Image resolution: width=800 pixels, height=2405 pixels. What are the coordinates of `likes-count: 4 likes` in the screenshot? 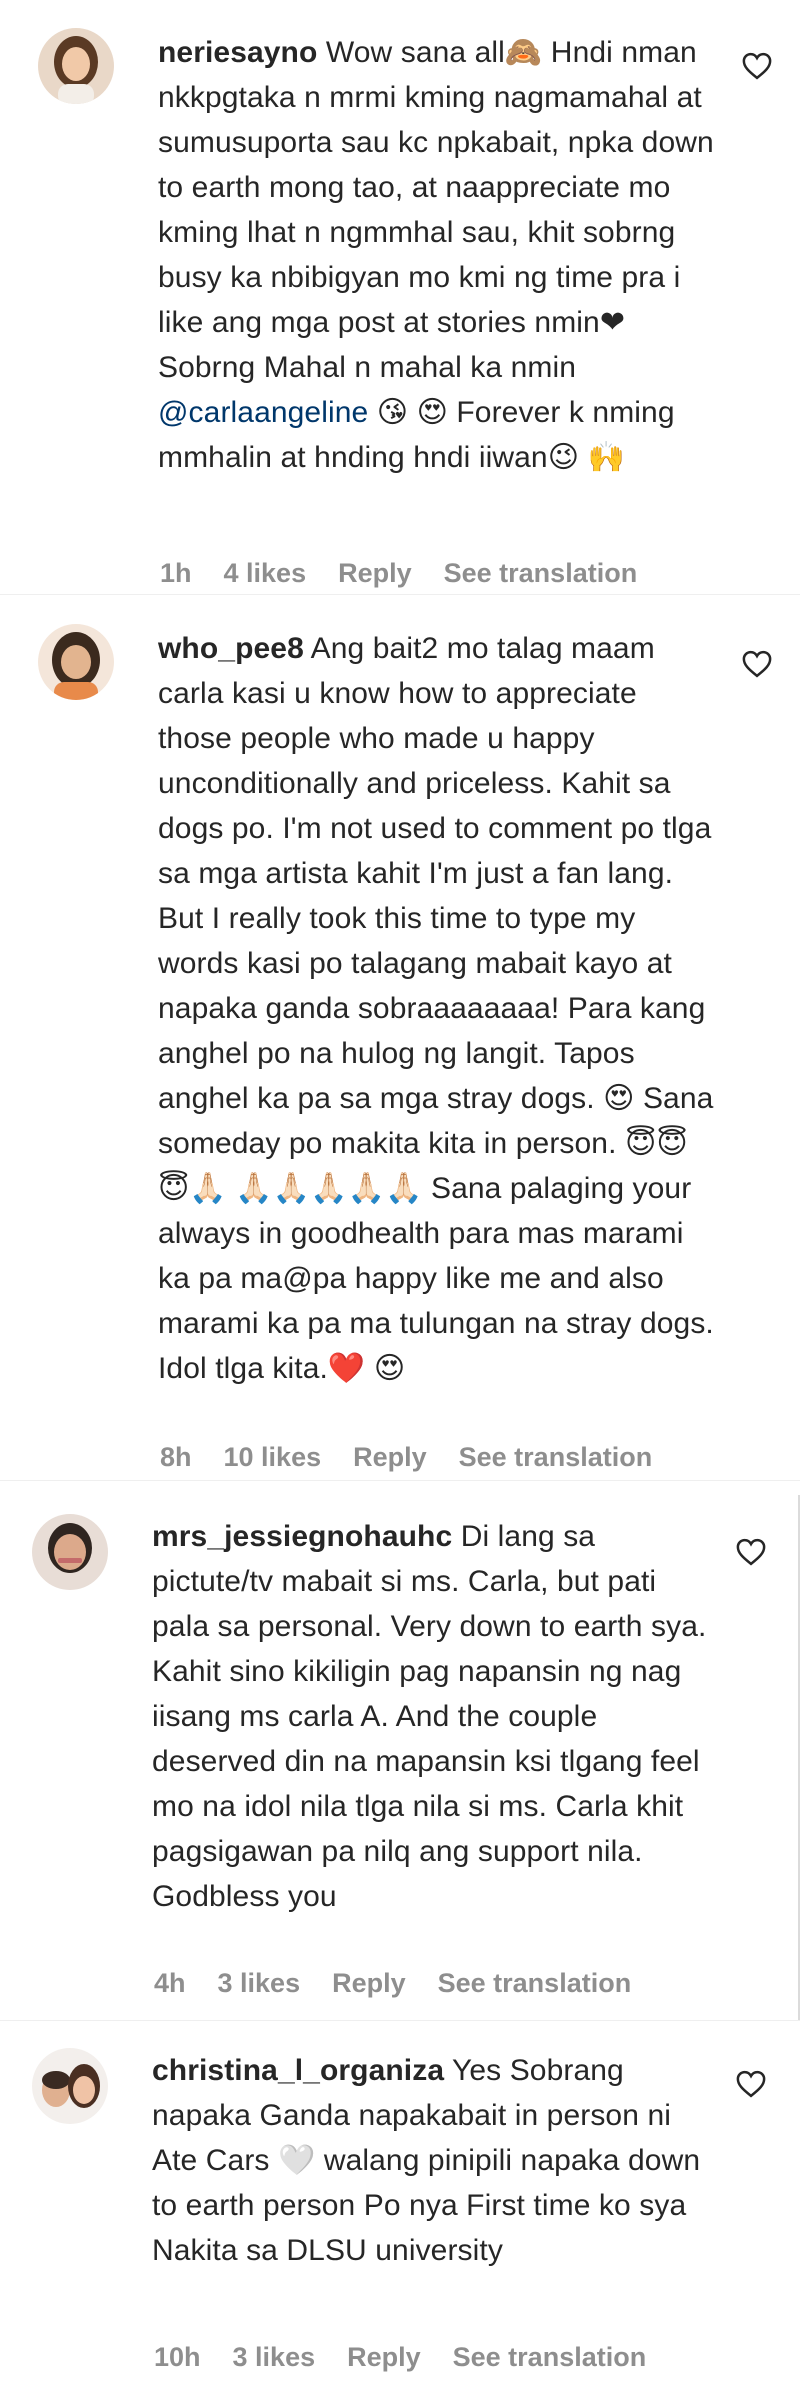 It's located at (265, 573).